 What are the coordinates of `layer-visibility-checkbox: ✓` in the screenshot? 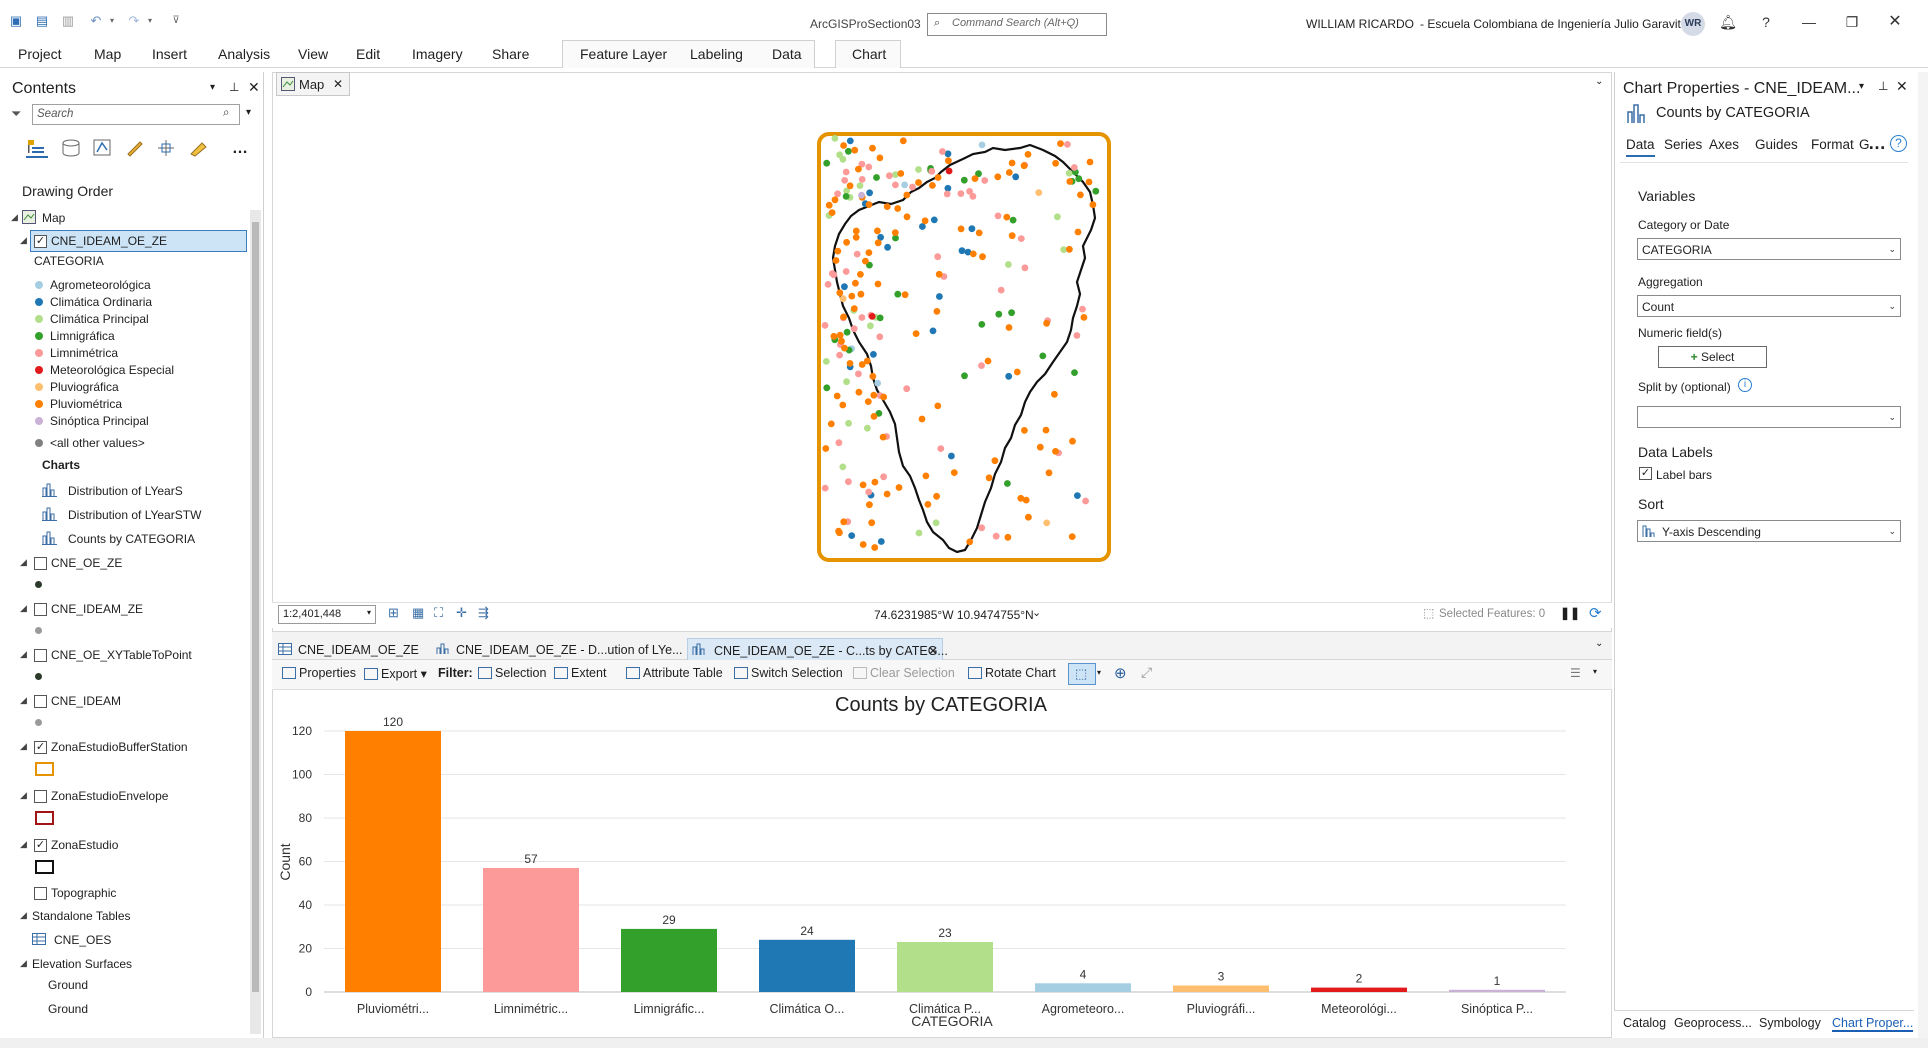 It's located at (40, 747).